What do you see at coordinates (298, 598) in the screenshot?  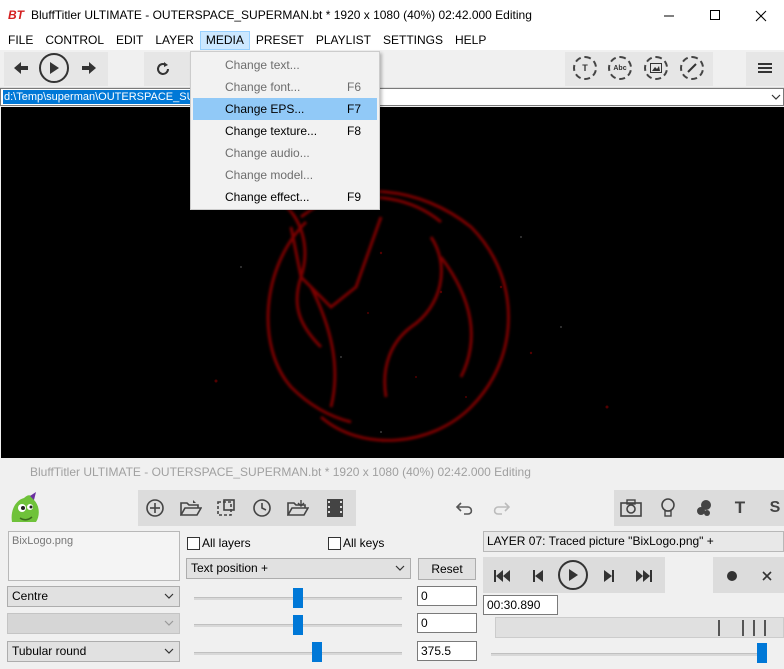 I see `slider-1-thumb` at bounding box center [298, 598].